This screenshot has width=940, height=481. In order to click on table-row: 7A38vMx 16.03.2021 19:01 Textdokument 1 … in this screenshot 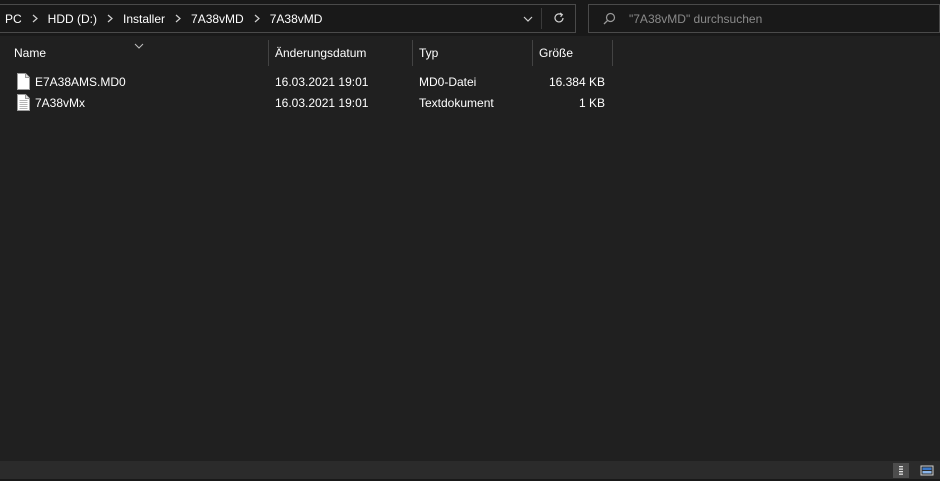, I will do `click(310, 102)`.